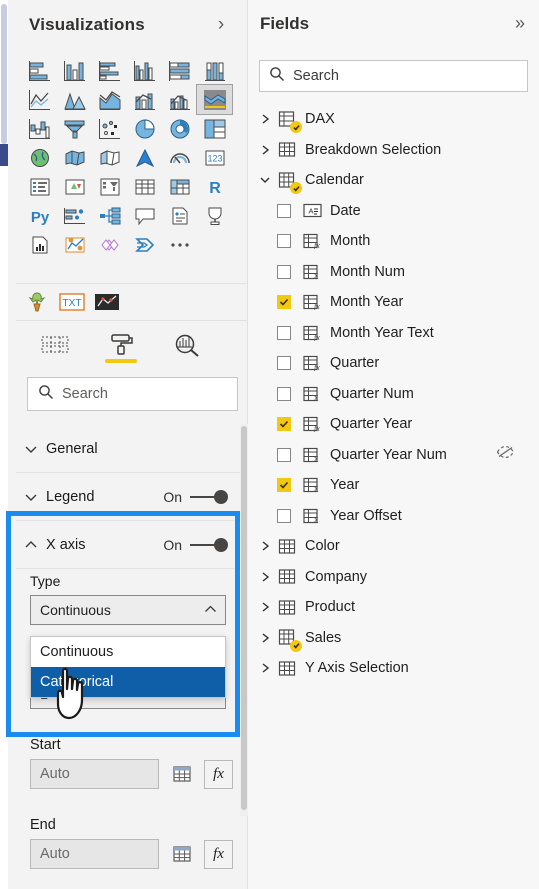  What do you see at coordinates (505, 454) in the screenshot?
I see `hidden-eye-icon` at bounding box center [505, 454].